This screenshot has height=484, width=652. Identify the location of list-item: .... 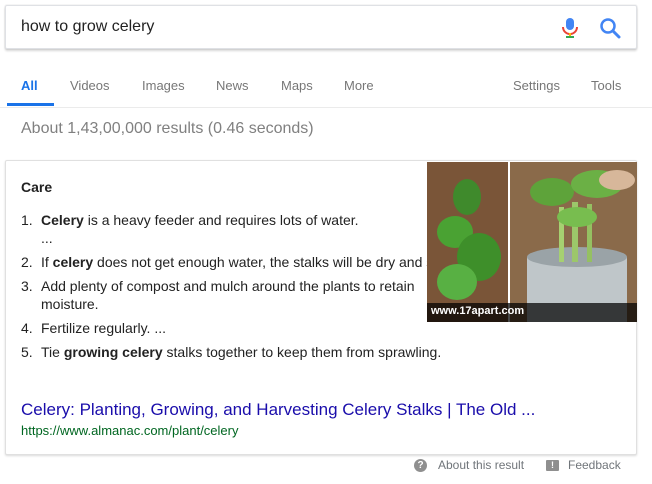
(47, 238).